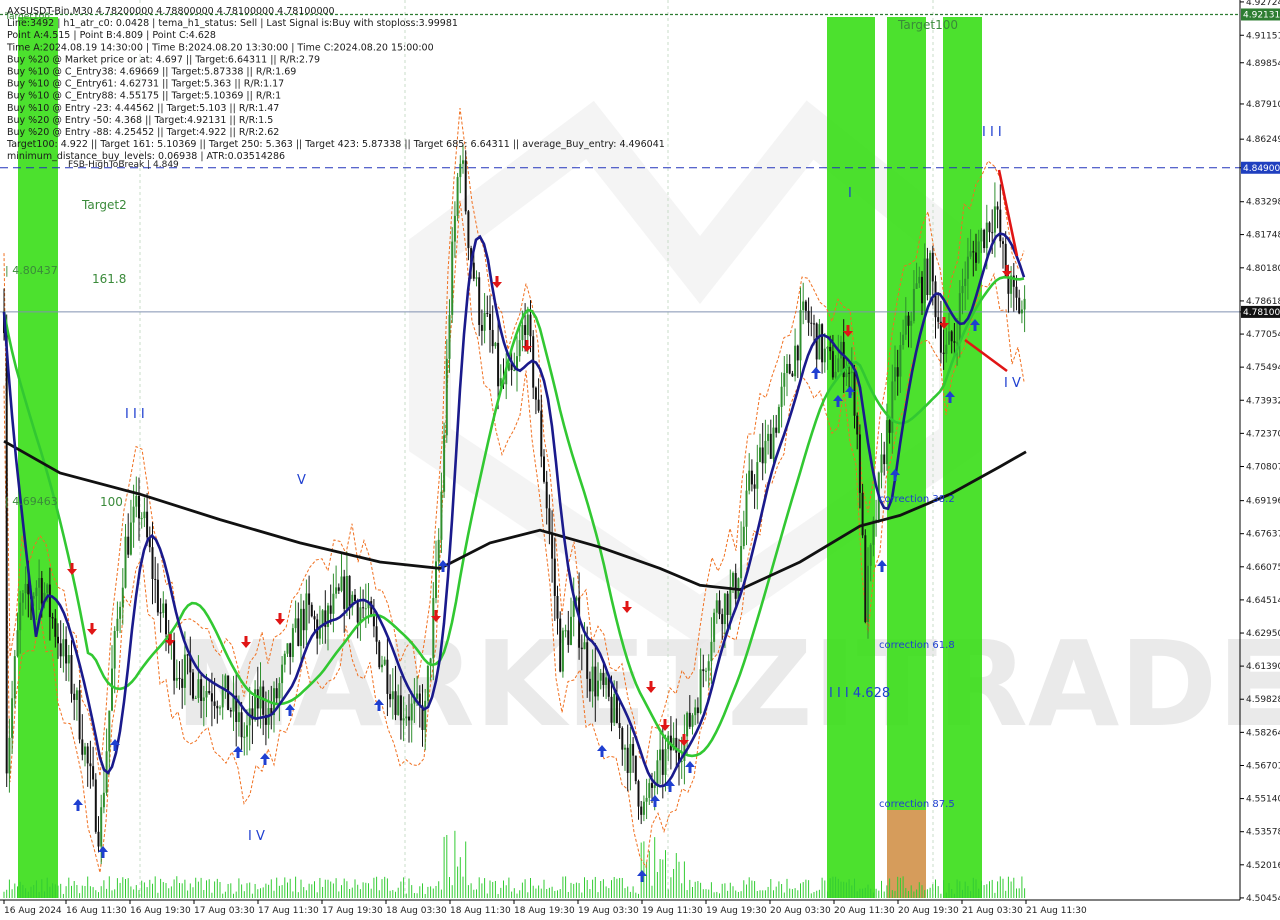 The image size is (1280, 920). Describe the element at coordinates (672, 911) in the screenshot. I see `x-tick-label: 19 Aug 11:30` at that location.